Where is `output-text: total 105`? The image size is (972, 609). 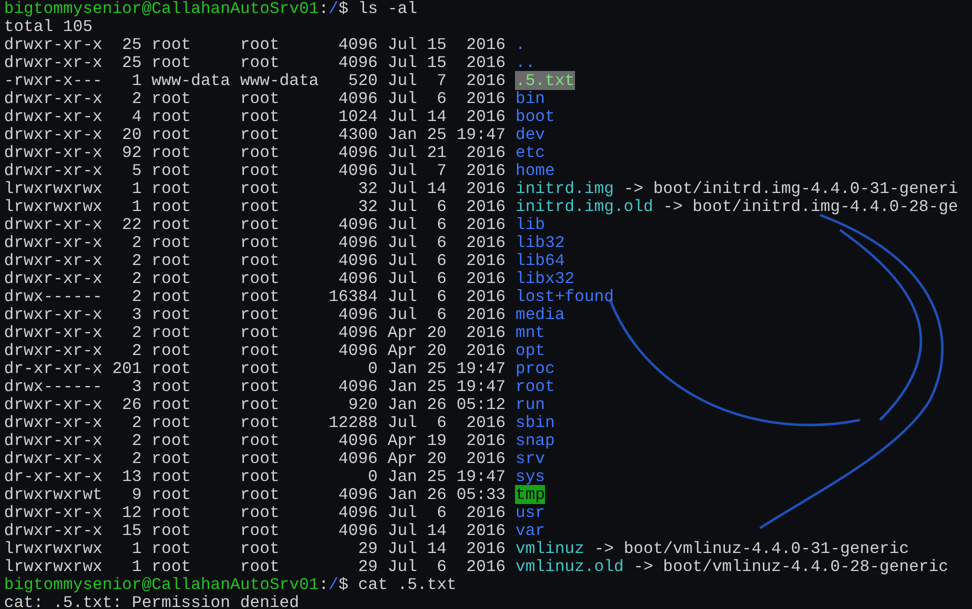
output-text: total 105 is located at coordinates (48, 26).